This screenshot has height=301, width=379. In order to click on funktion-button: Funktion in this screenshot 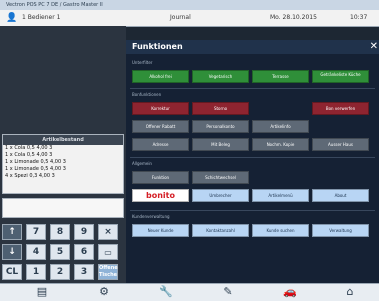, I will do `click(160, 177)`.